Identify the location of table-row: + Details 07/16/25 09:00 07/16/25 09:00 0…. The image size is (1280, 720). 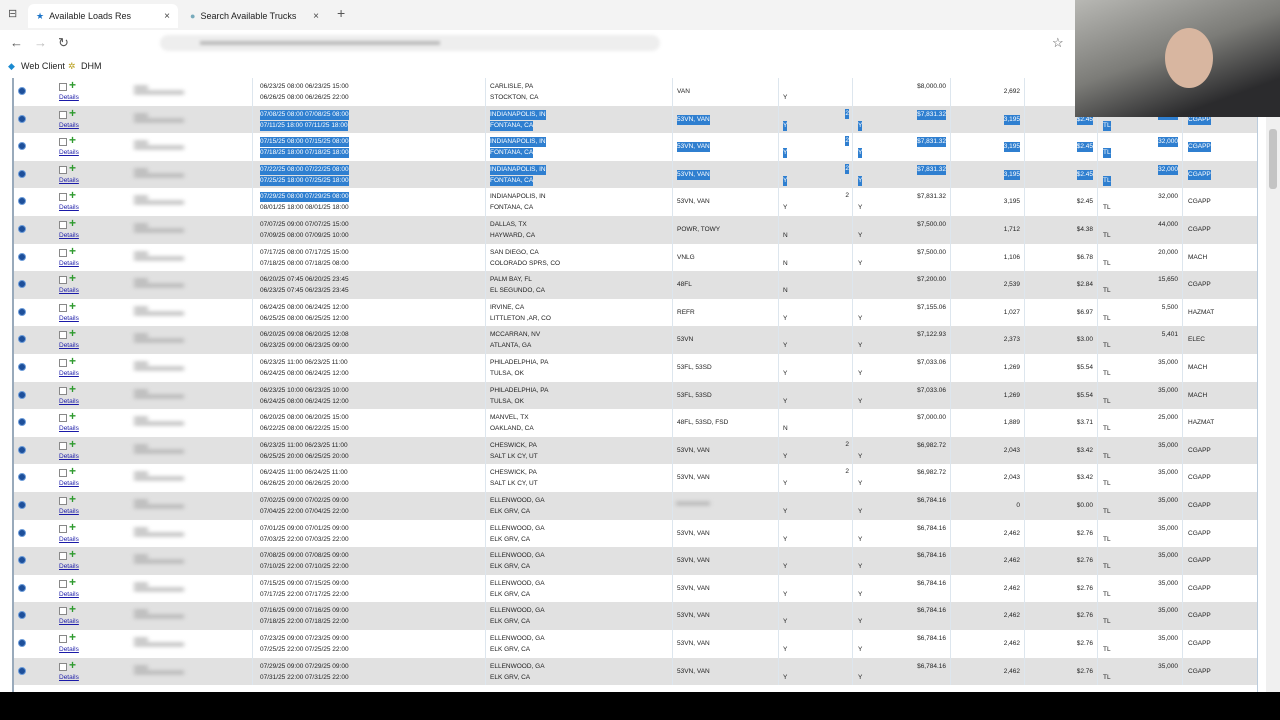
(635, 616).